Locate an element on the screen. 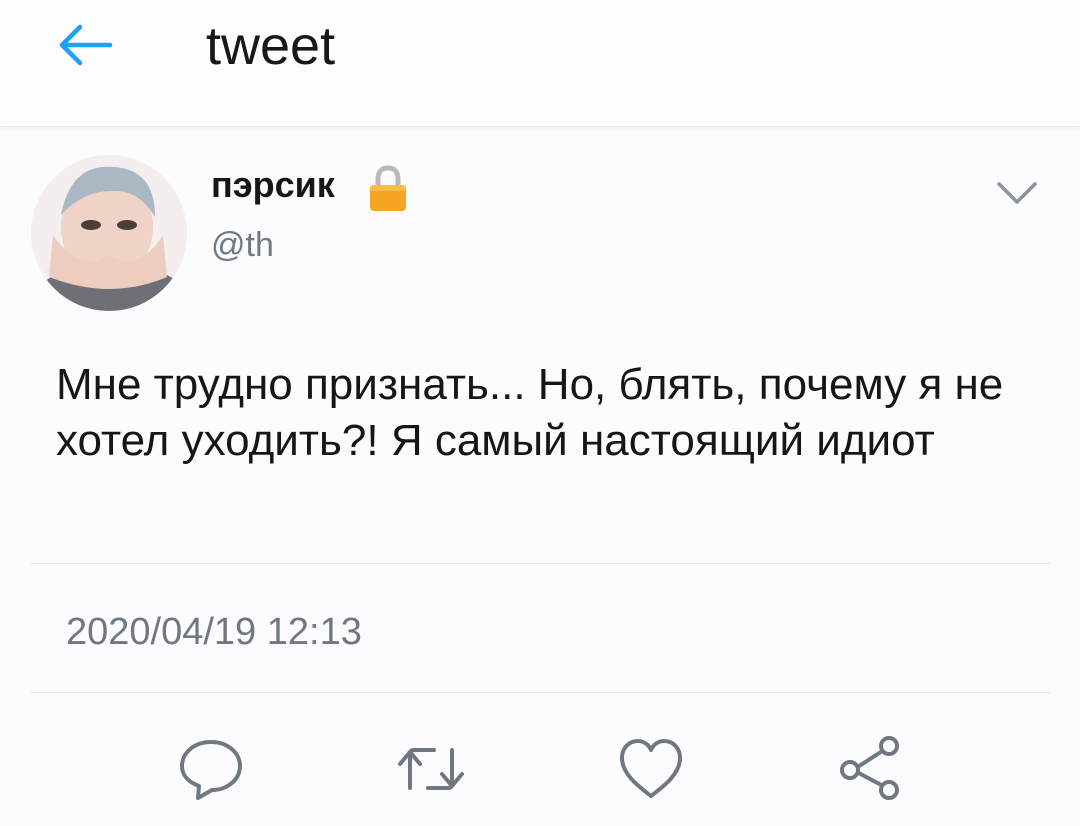 The image size is (1080, 826). reply-icon is located at coordinates (211, 770).